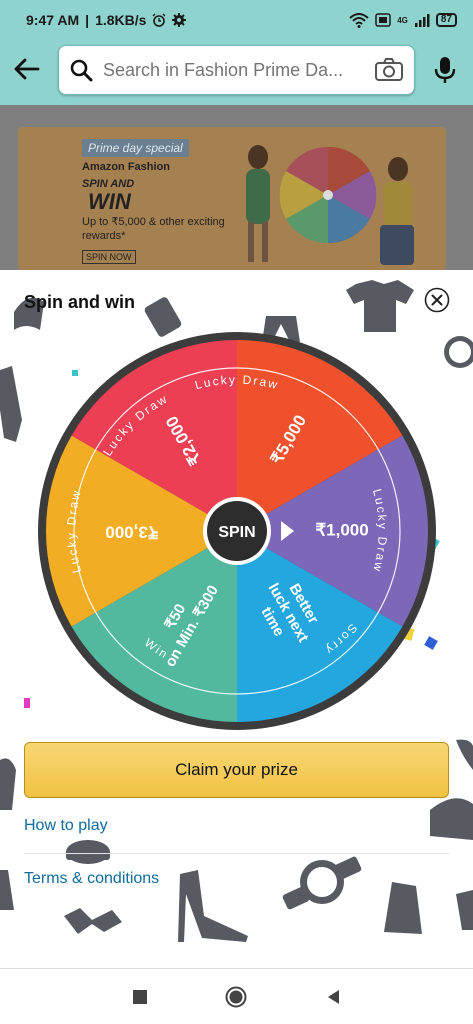  What do you see at coordinates (81, 70) in the screenshot?
I see `search-icon` at bounding box center [81, 70].